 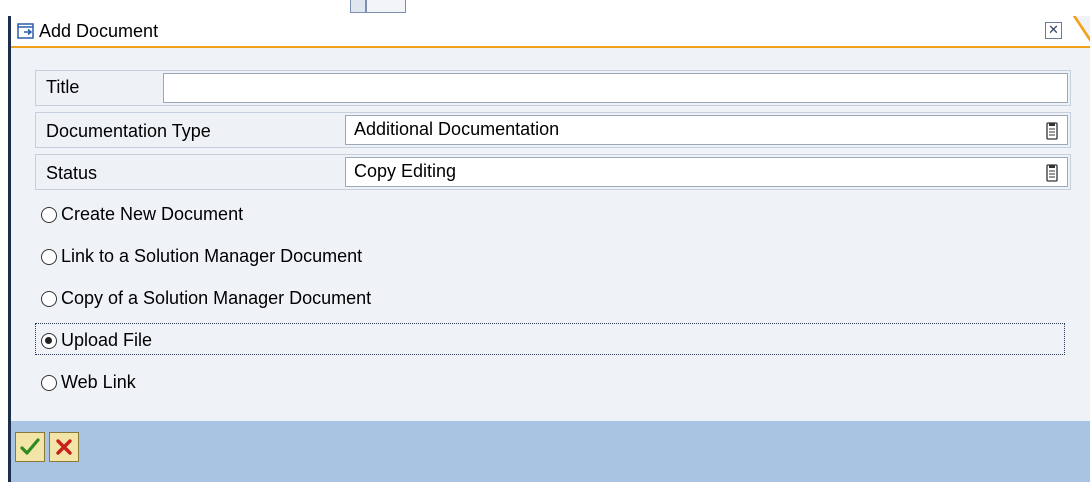 What do you see at coordinates (63, 87) in the screenshot?
I see `title-label: Title` at bounding box center [63, 87].